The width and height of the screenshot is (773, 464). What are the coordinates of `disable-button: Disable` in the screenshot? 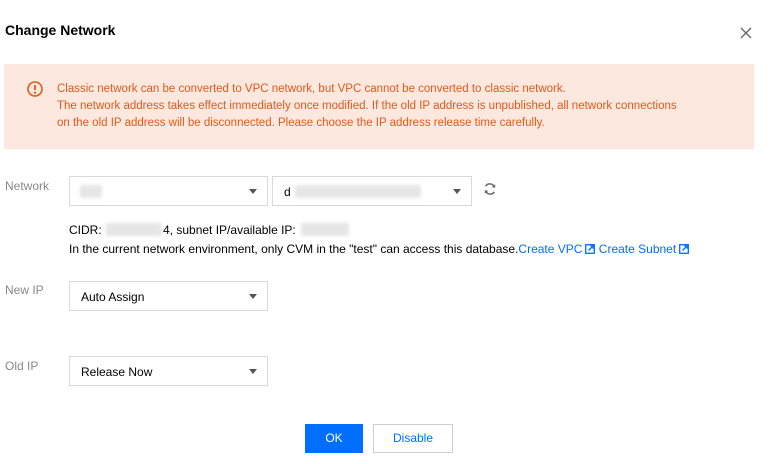 It's located at (413, 438).